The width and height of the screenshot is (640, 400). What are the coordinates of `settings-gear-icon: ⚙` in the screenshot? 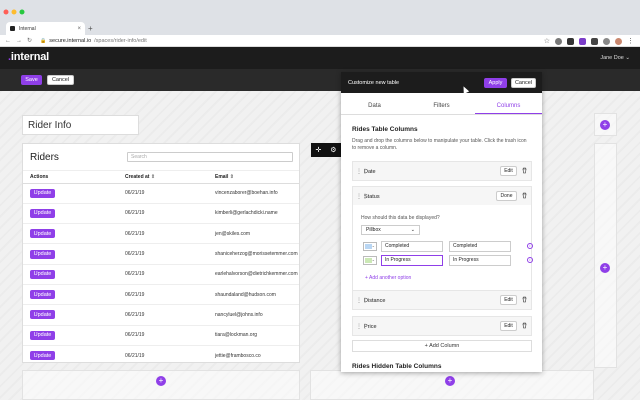 It's located at (333, 150).